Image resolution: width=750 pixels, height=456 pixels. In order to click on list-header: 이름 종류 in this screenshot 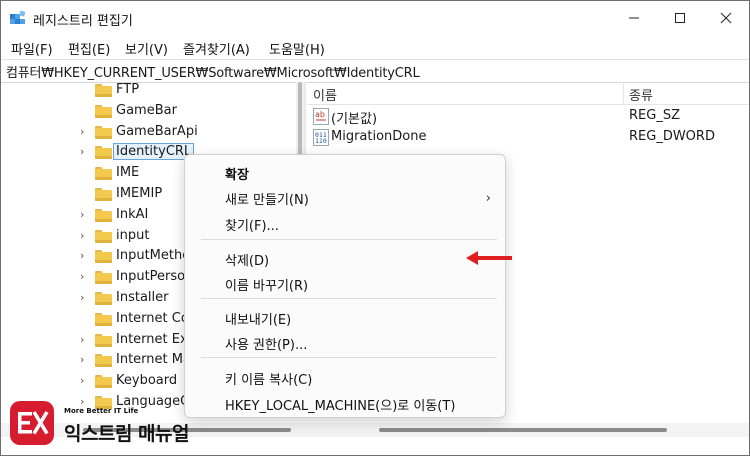, I will do `click(528, 93)`.